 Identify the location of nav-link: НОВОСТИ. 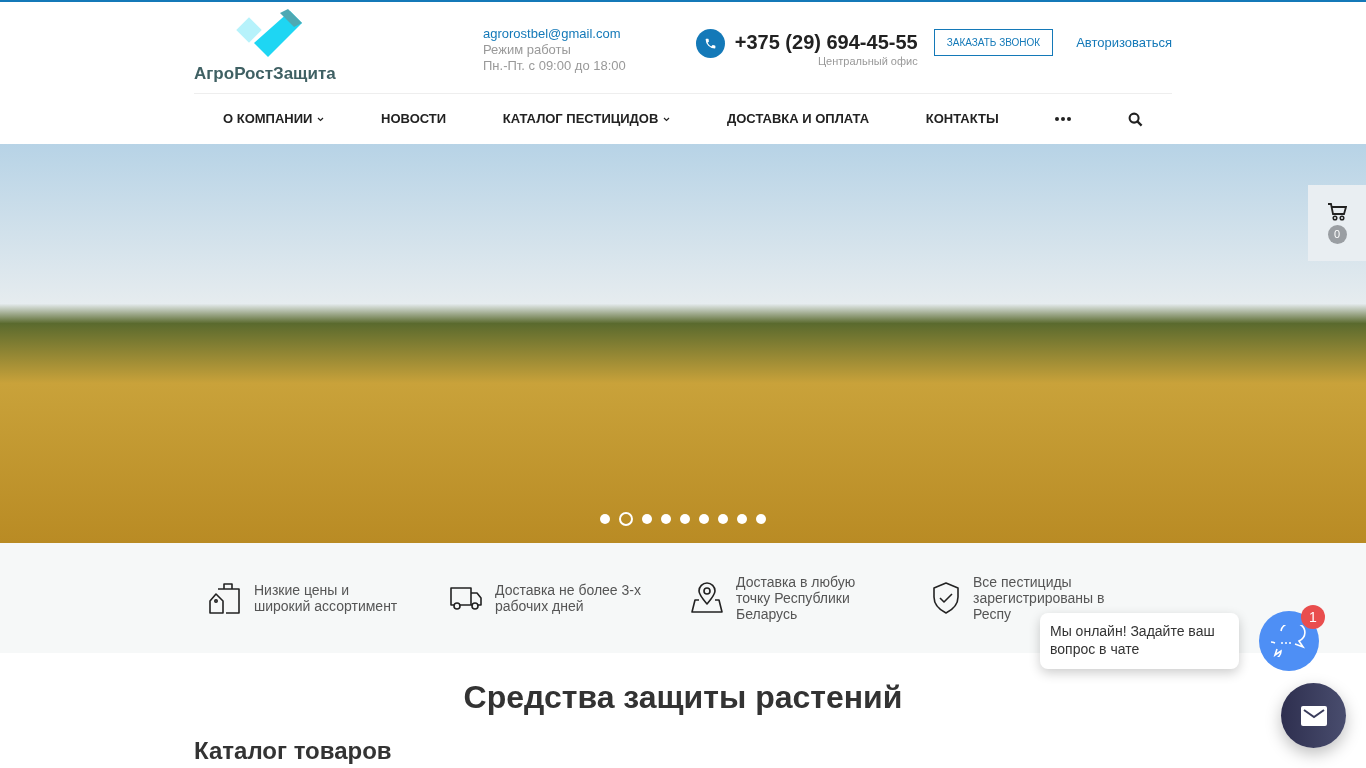
(414, 119).